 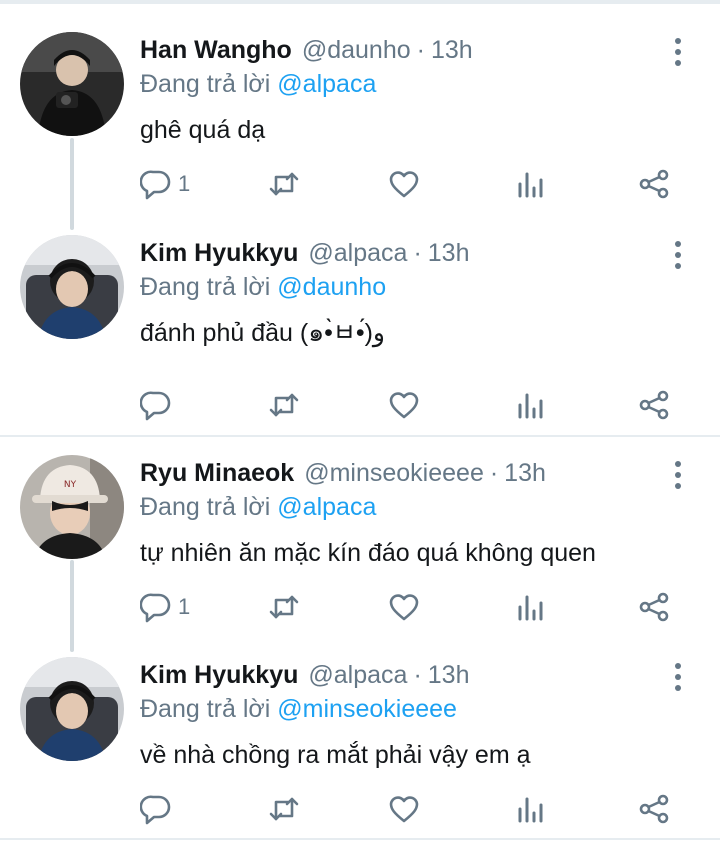 I want to click on tweet-header: Han Wangho @daunho · 13h, so click(x=306, y=50).